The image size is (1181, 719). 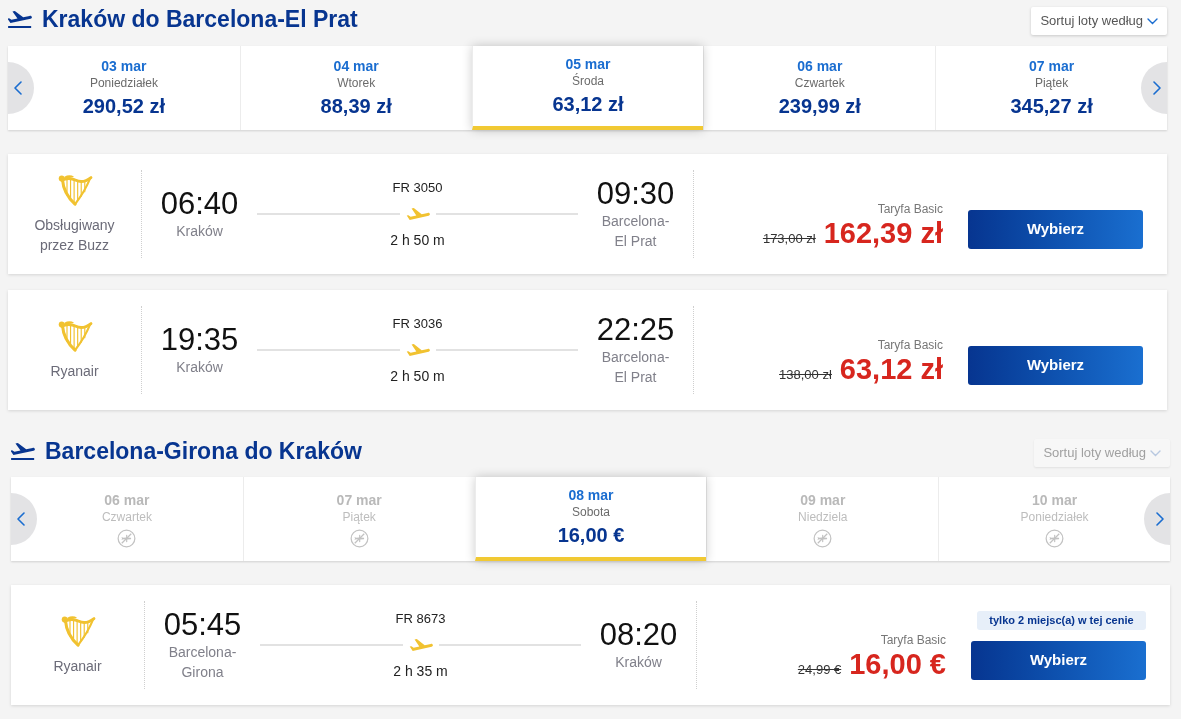 What do you see at coordinates (587, 88) in the screenshot?
I see `date-tab: 05 mar Środa 63,12 zł` at bounding box center [587, 88].